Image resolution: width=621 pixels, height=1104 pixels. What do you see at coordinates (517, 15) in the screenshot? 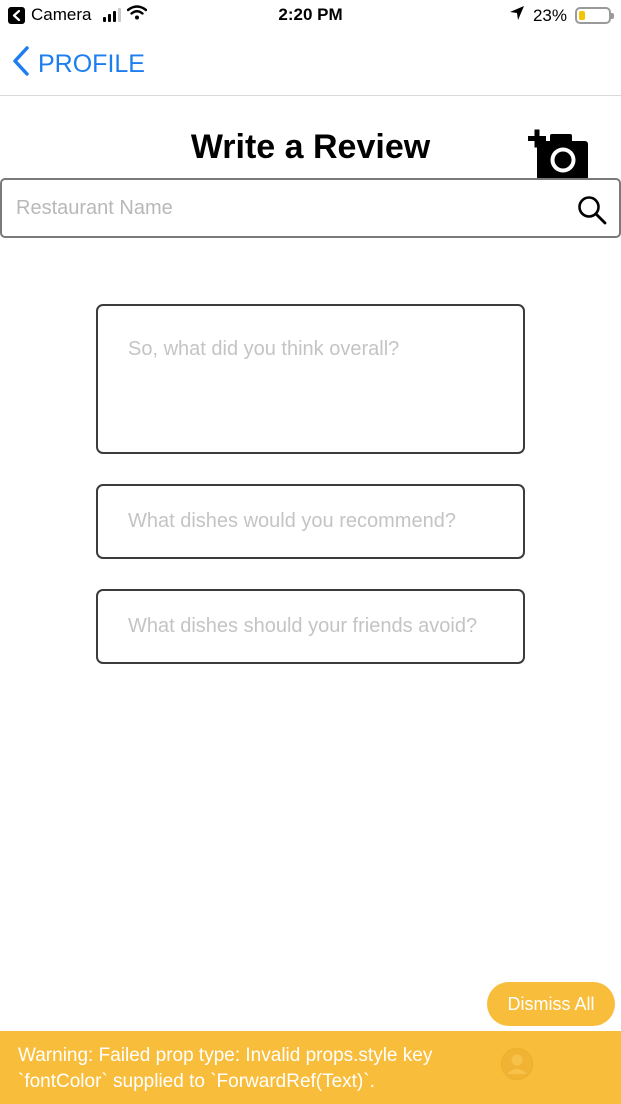
I see `location-arrow-icon` at bounding box center [517, 15].